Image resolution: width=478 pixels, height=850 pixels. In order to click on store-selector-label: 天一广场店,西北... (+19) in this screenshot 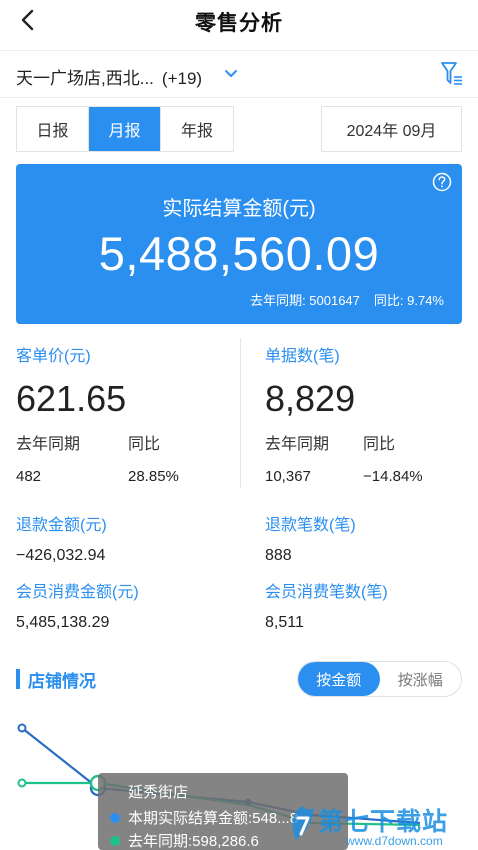, I will do `click(109, 76)`.